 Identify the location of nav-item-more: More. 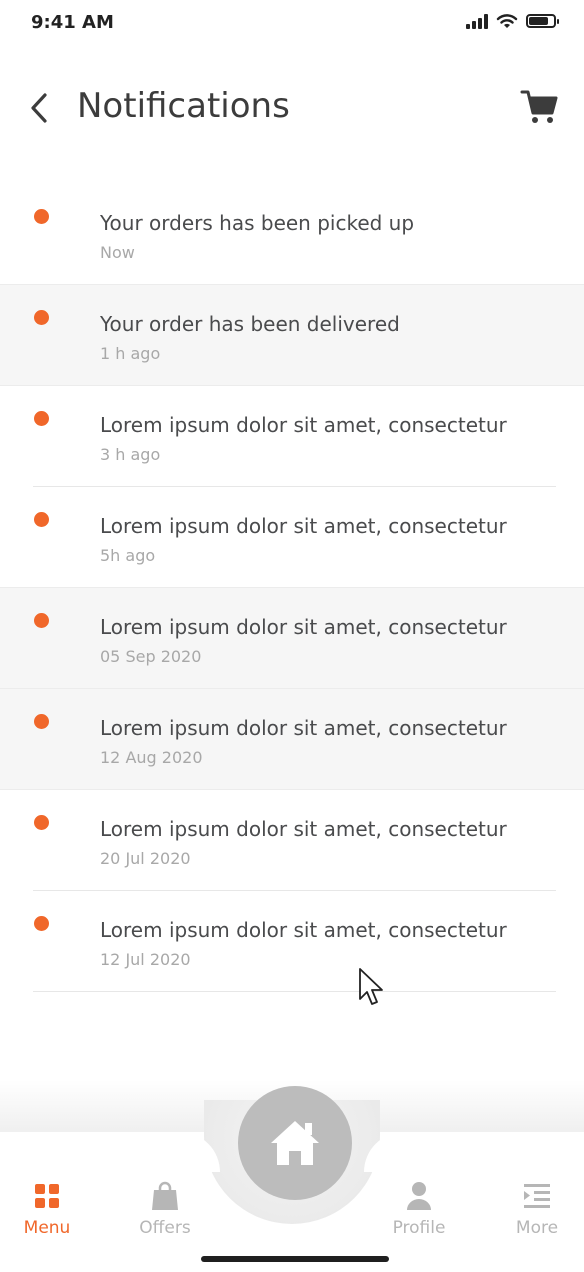
(535, 1209).